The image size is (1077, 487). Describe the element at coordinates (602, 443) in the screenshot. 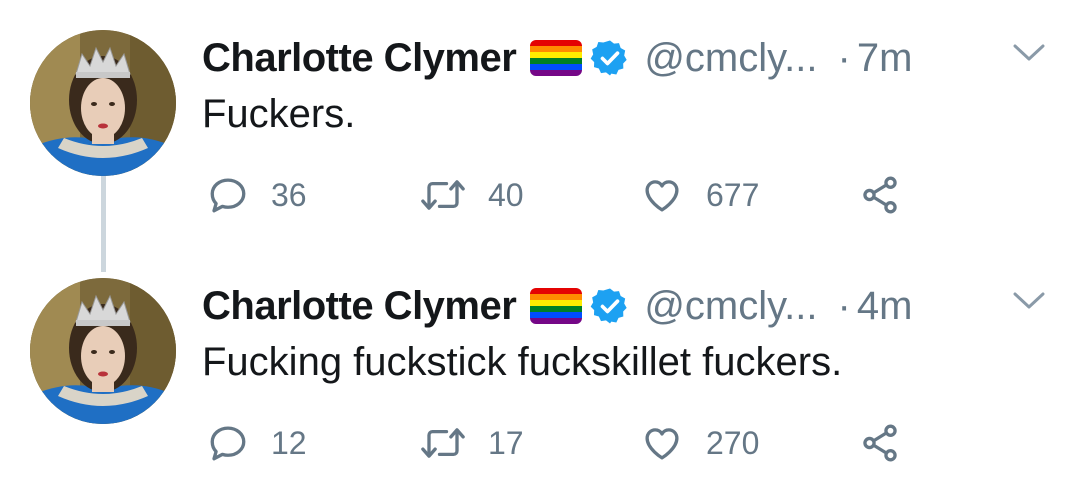

I see `tweet-actions: 12 17 270` at that location.